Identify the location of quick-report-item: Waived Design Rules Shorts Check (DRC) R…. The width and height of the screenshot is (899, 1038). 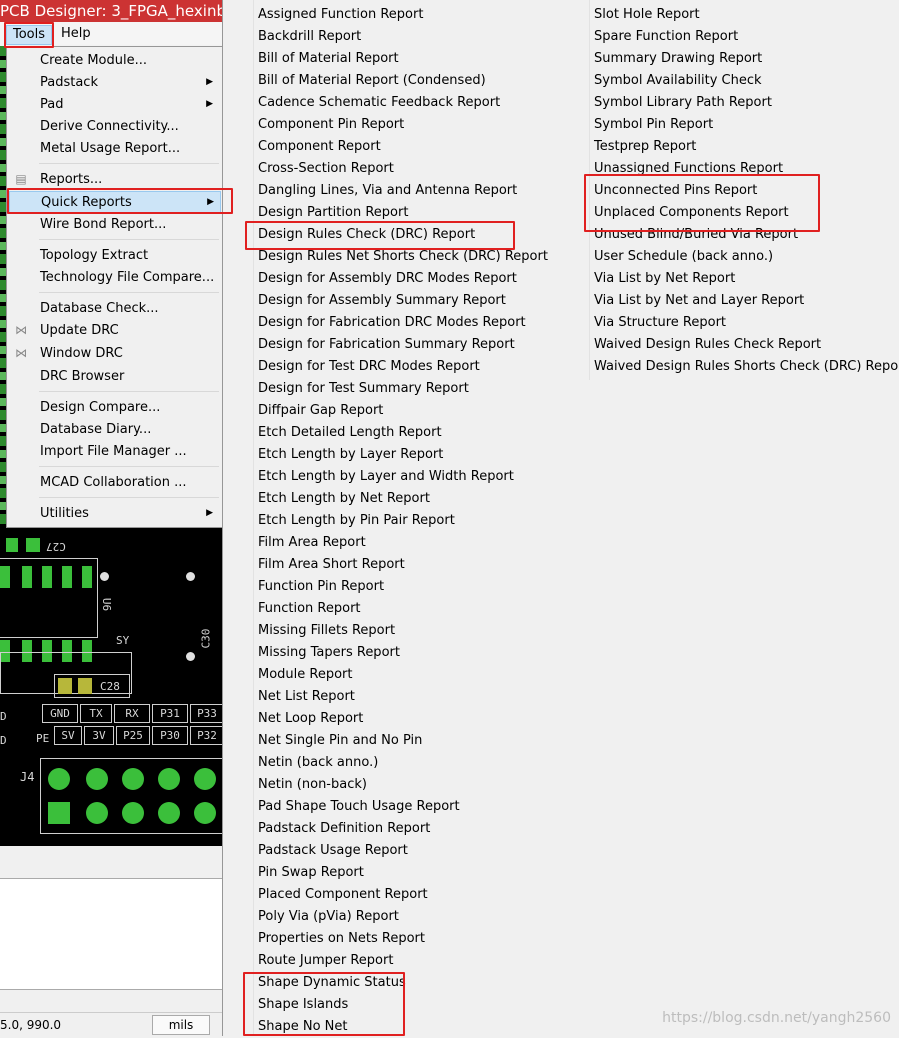
(746, 367).